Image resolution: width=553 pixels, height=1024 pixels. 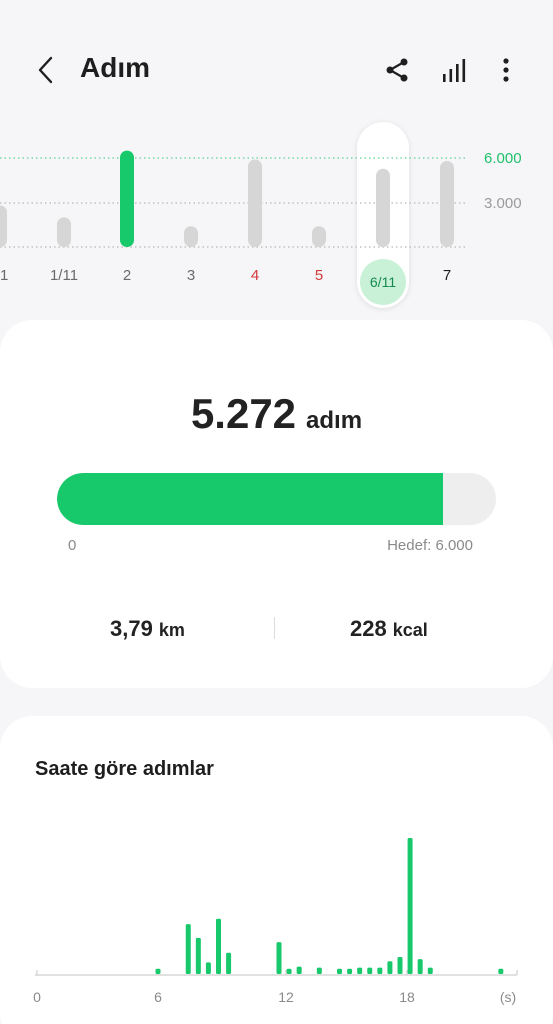 What do you see at coordinates (276, 65) in the screenshot?
I see `app-header: Adım` at bounding box center [276, 65].